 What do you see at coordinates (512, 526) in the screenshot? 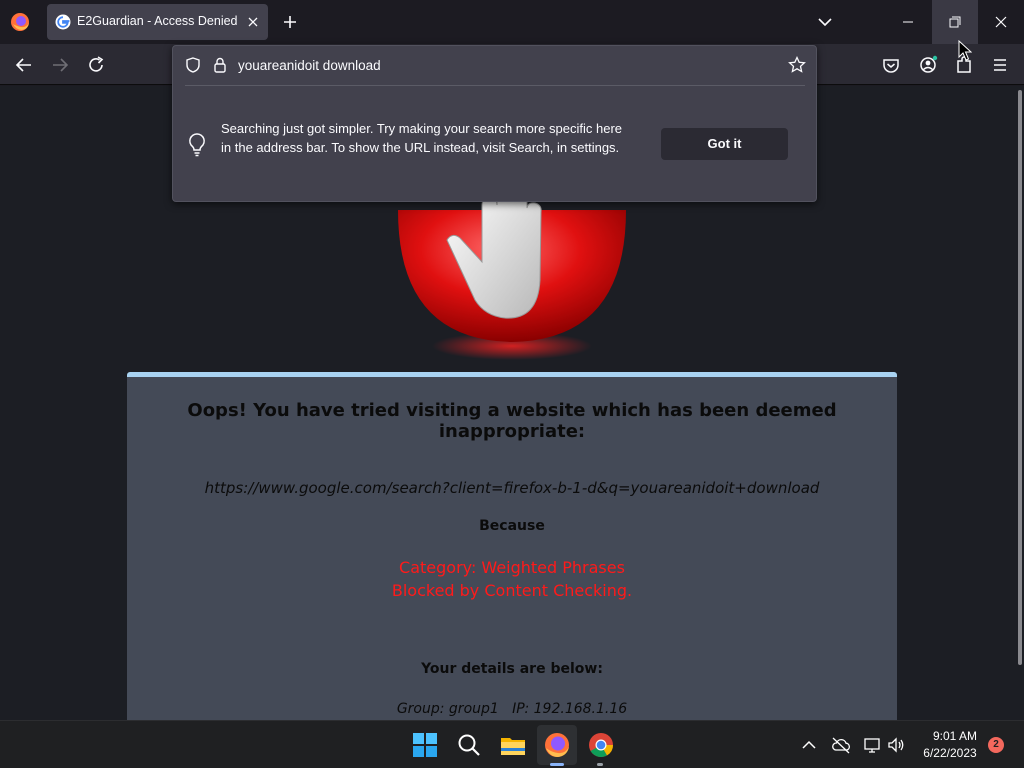
I see `because-label: Because` at bounding box center [512, 526].